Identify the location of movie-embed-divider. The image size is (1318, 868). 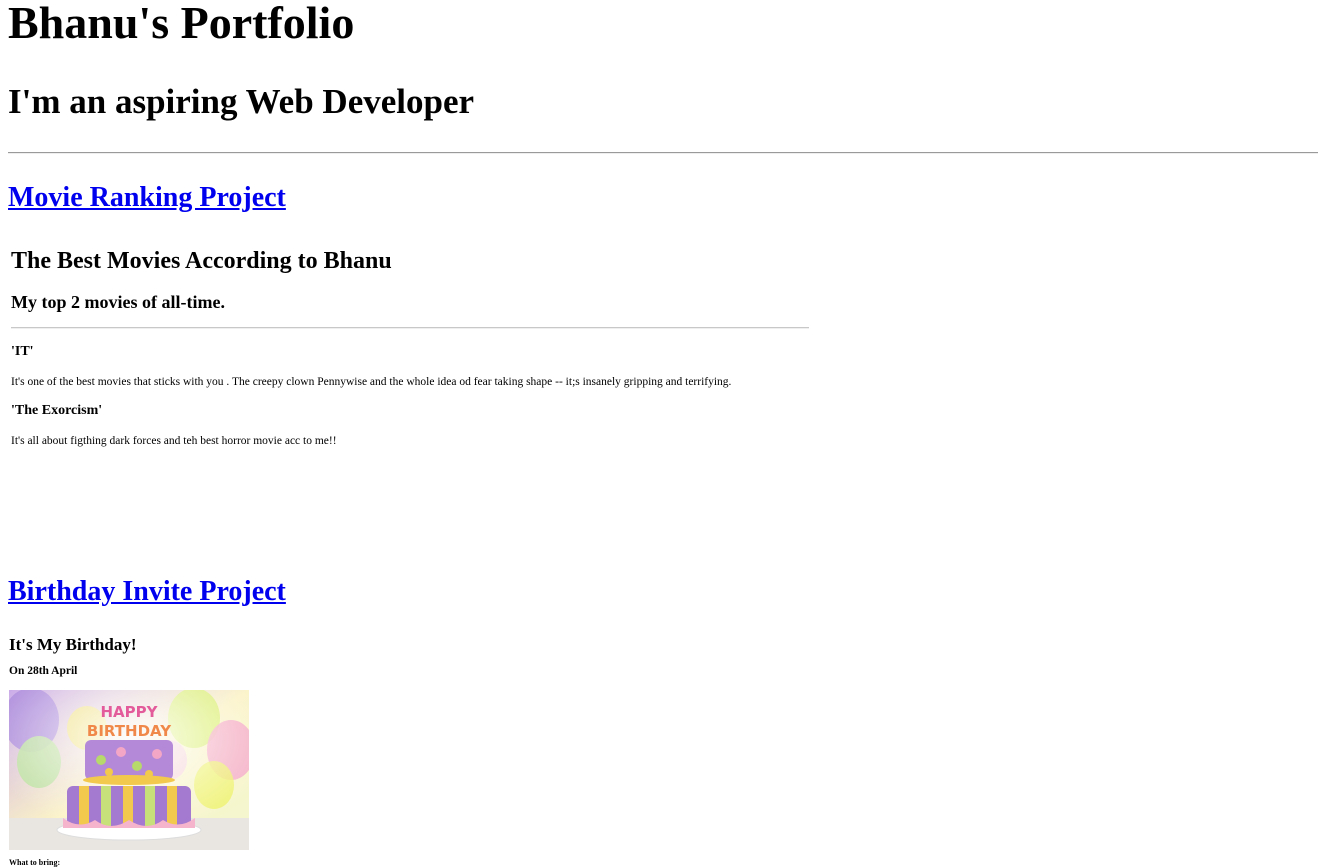
(410, 328).